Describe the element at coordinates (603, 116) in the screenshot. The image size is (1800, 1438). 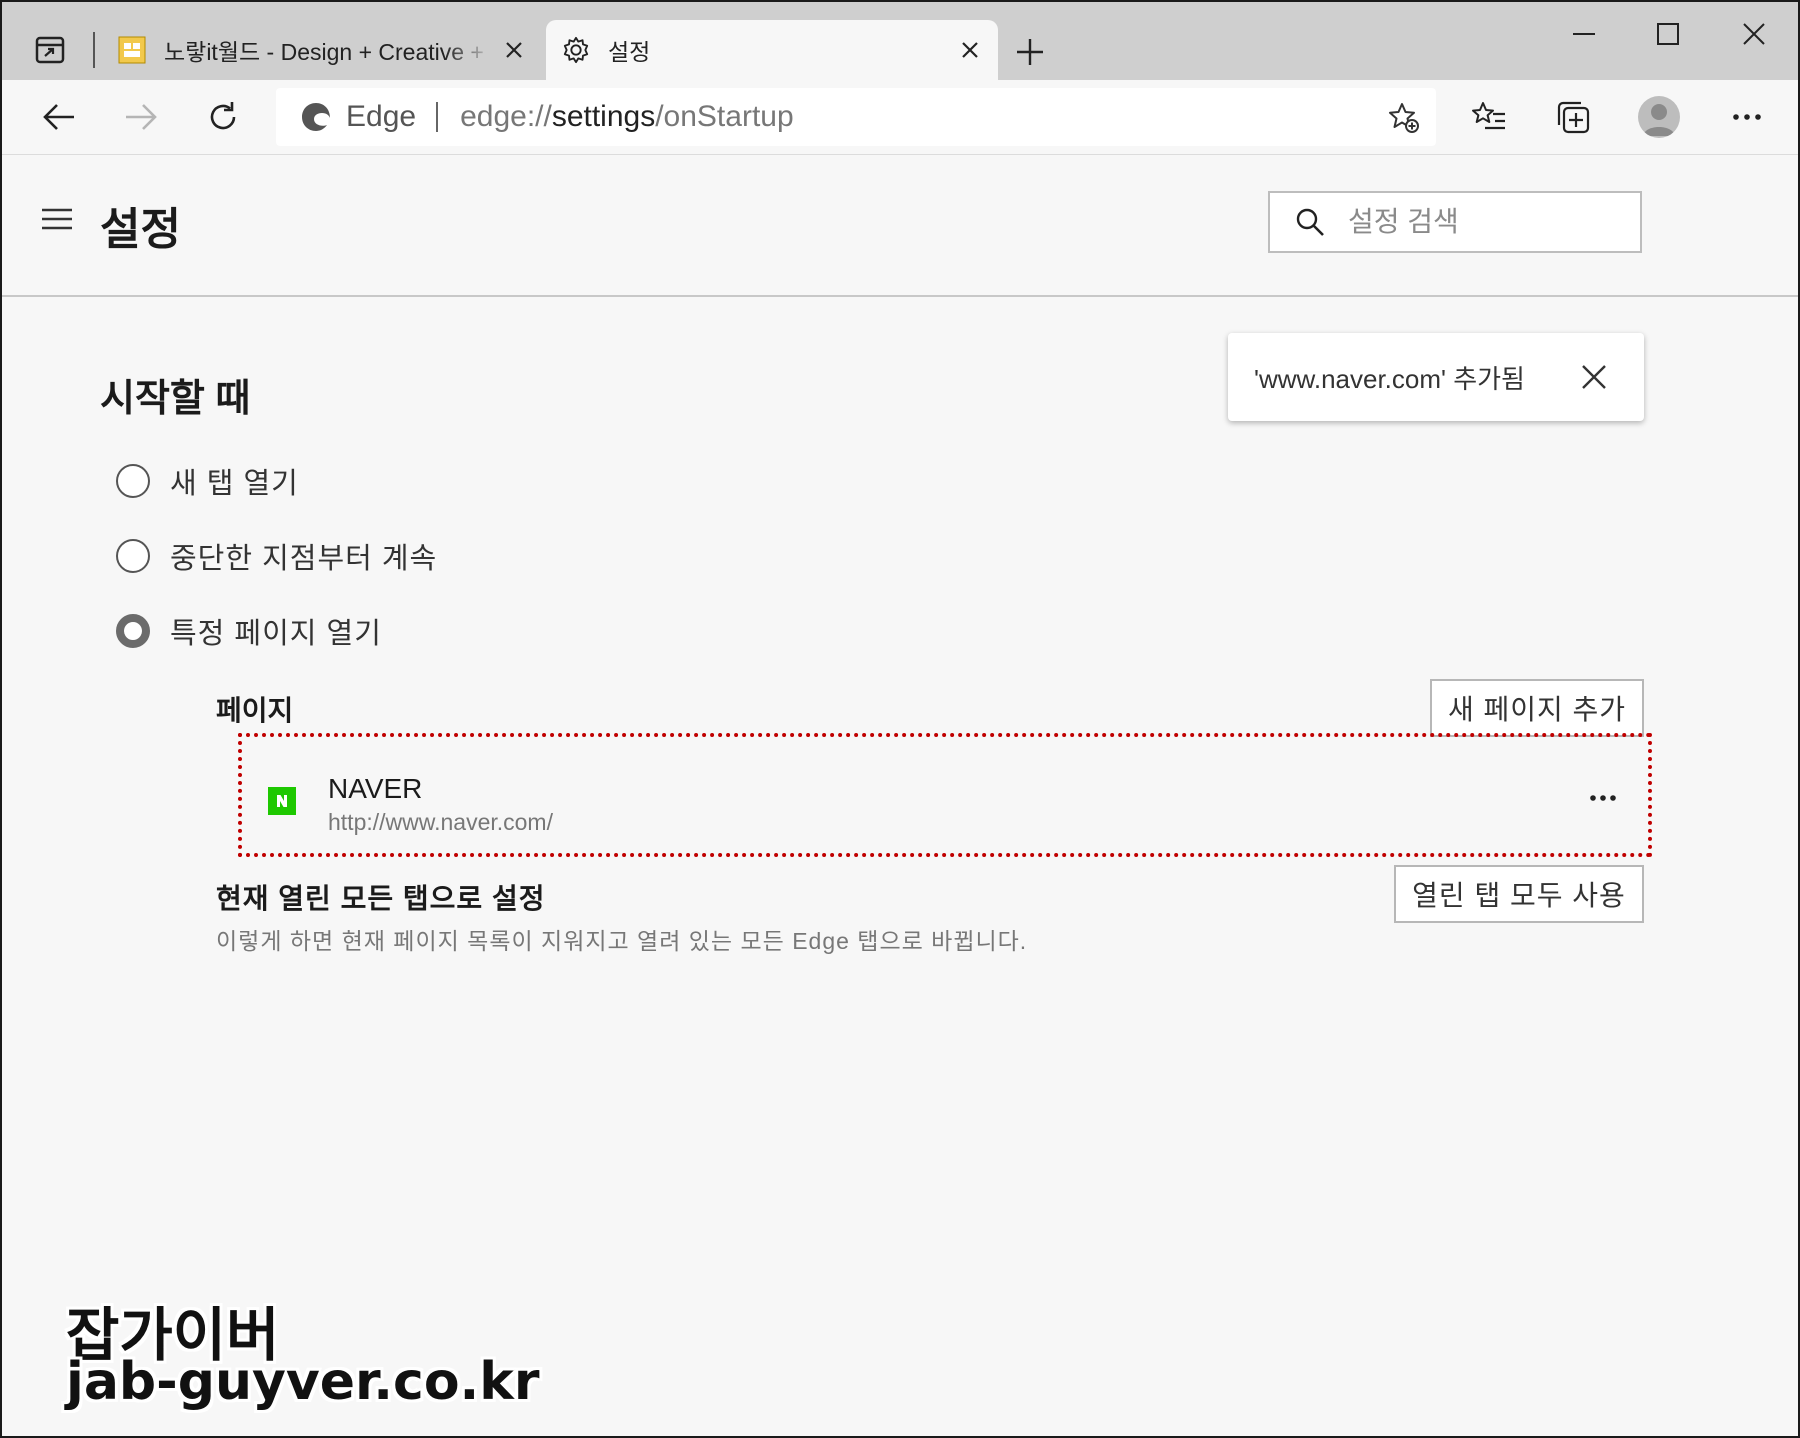
I see `url-host: settings` at that location.